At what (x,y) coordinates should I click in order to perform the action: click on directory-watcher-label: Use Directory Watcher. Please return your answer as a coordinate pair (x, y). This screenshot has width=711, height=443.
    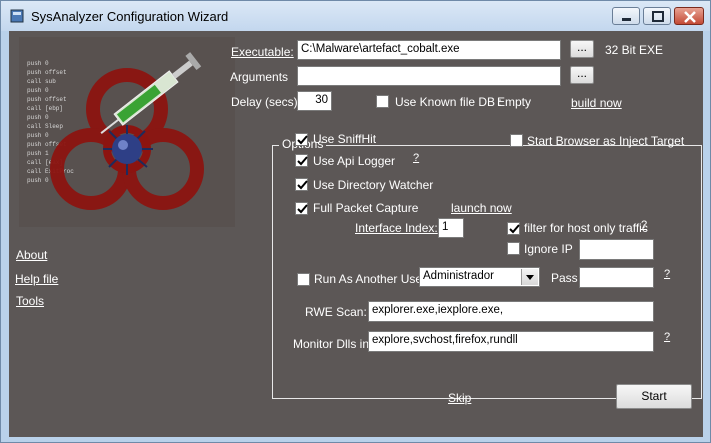
    Looking at the image, I should click on (373, 185).